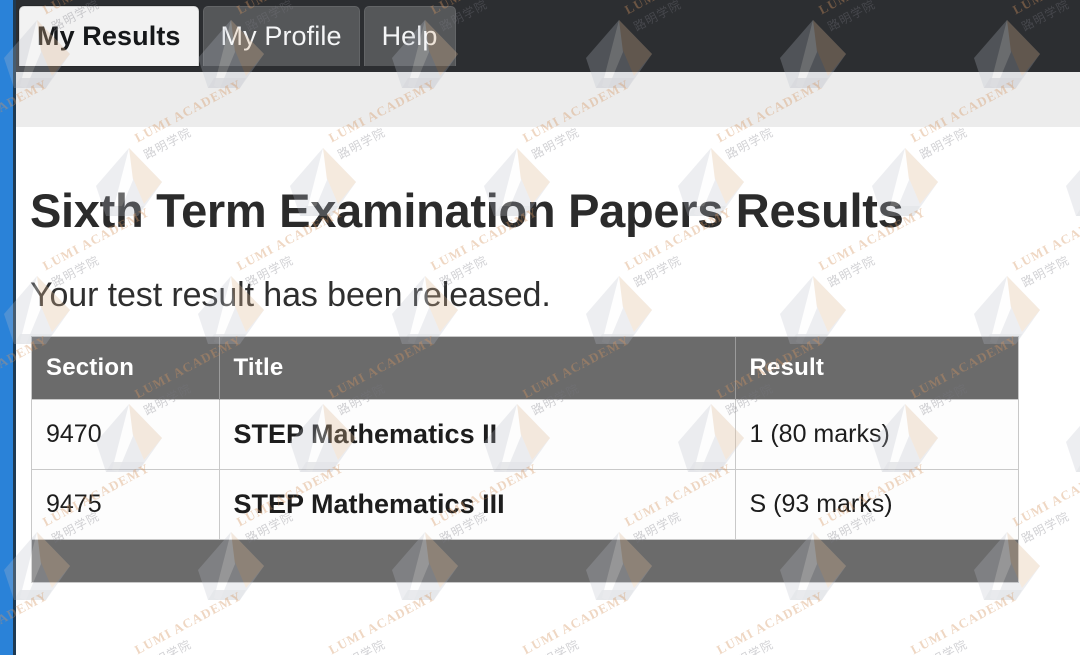 This screenshot has height=655, width=1080. What do you see at coordinates (126, 433) in the screenshot?
I see `cell-section: 9470` at bounding box center [126, 433].